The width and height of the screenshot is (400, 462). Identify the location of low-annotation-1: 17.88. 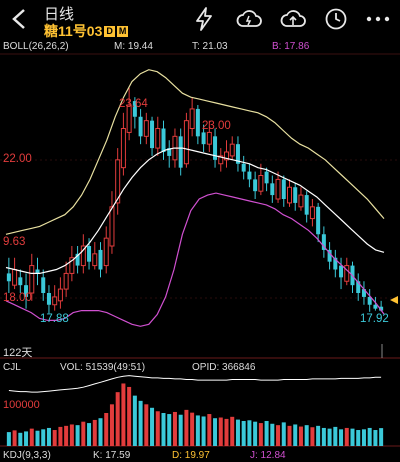
(54, 319).